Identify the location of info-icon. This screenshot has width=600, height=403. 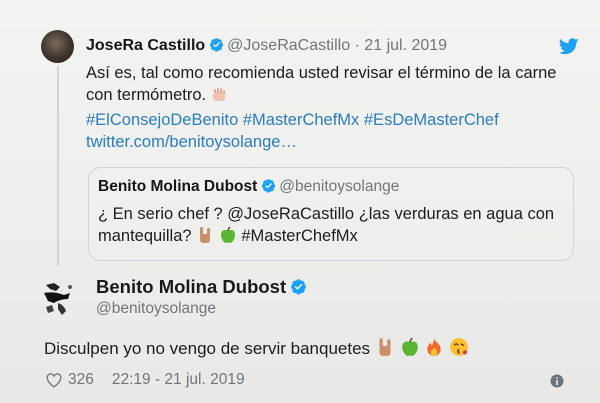
(557, 381).